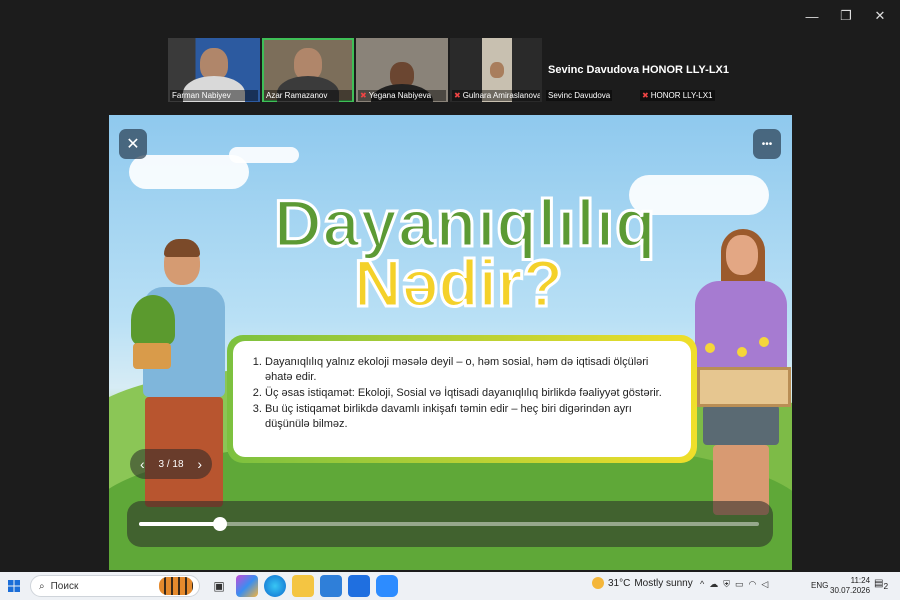  Describe the element at coordinates (744, 387) in the screenshot. I see `flower-crate` at that location.